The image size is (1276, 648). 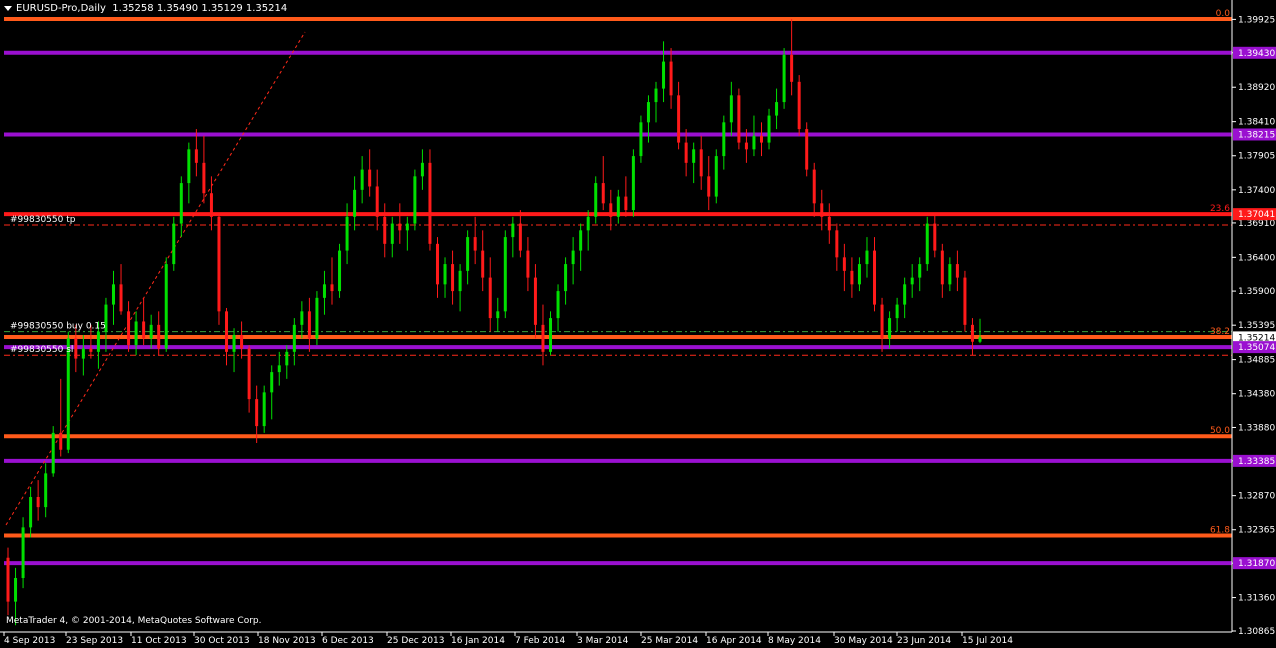 I want to click on y-tick-label: 1.30865, so click(x=1256, y=632).